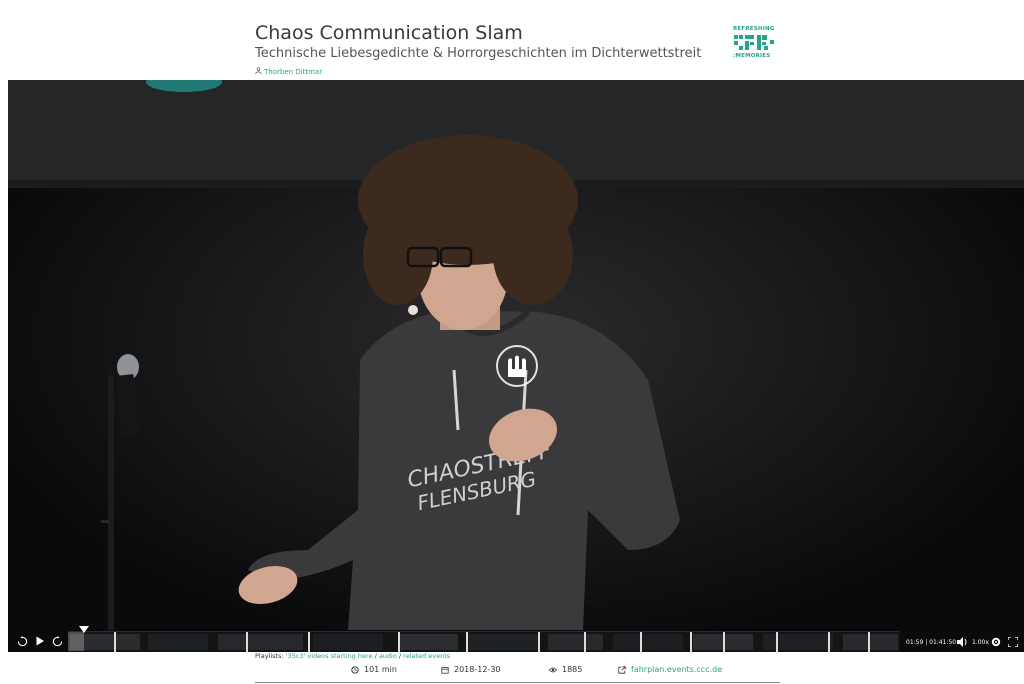 This screenshot has height=684, width=1024. I want to click on fullscreen-icon, so click(1012, 641).